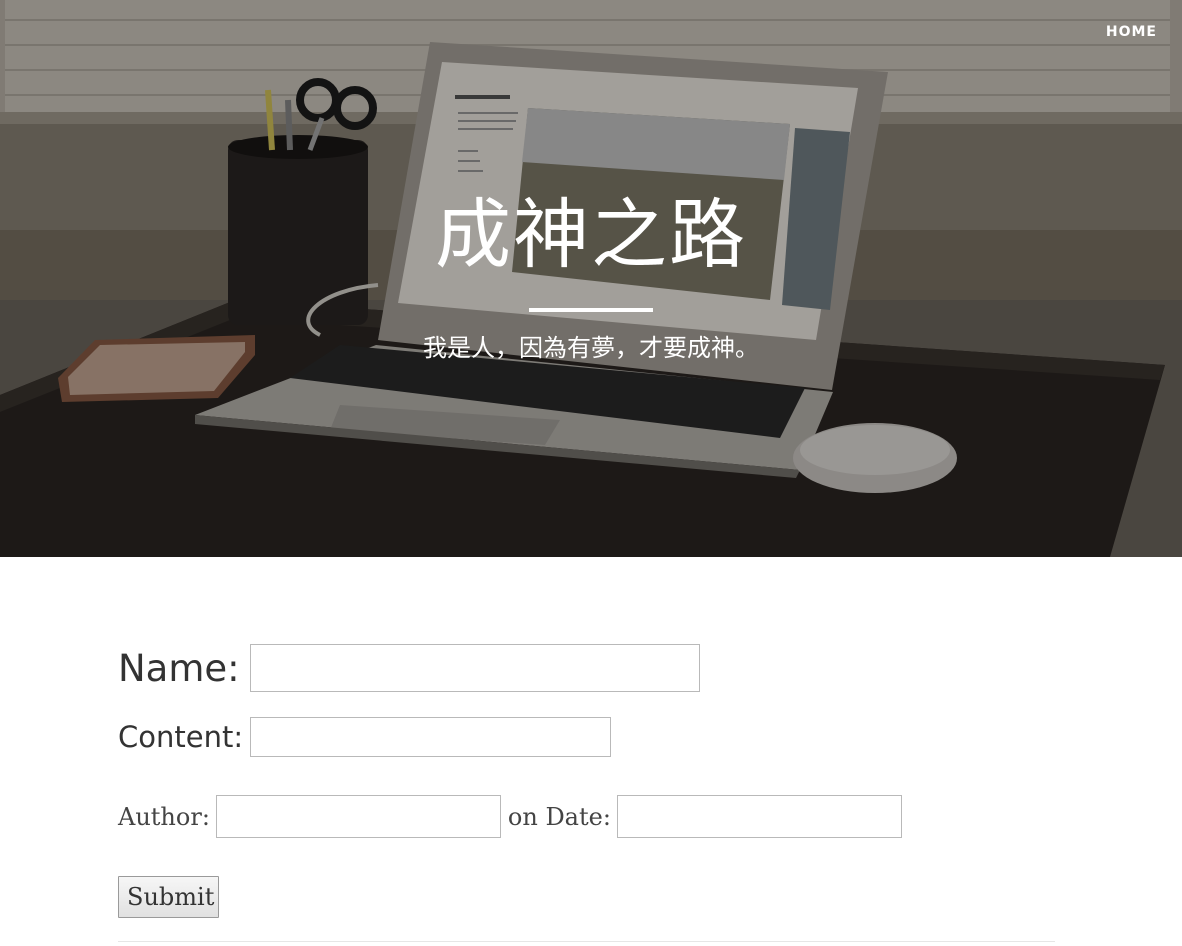 This screenshot has width=1182, height=946. Describe the element at coordinates (358, 816) in the screenshot. I see `author-input` at that location.